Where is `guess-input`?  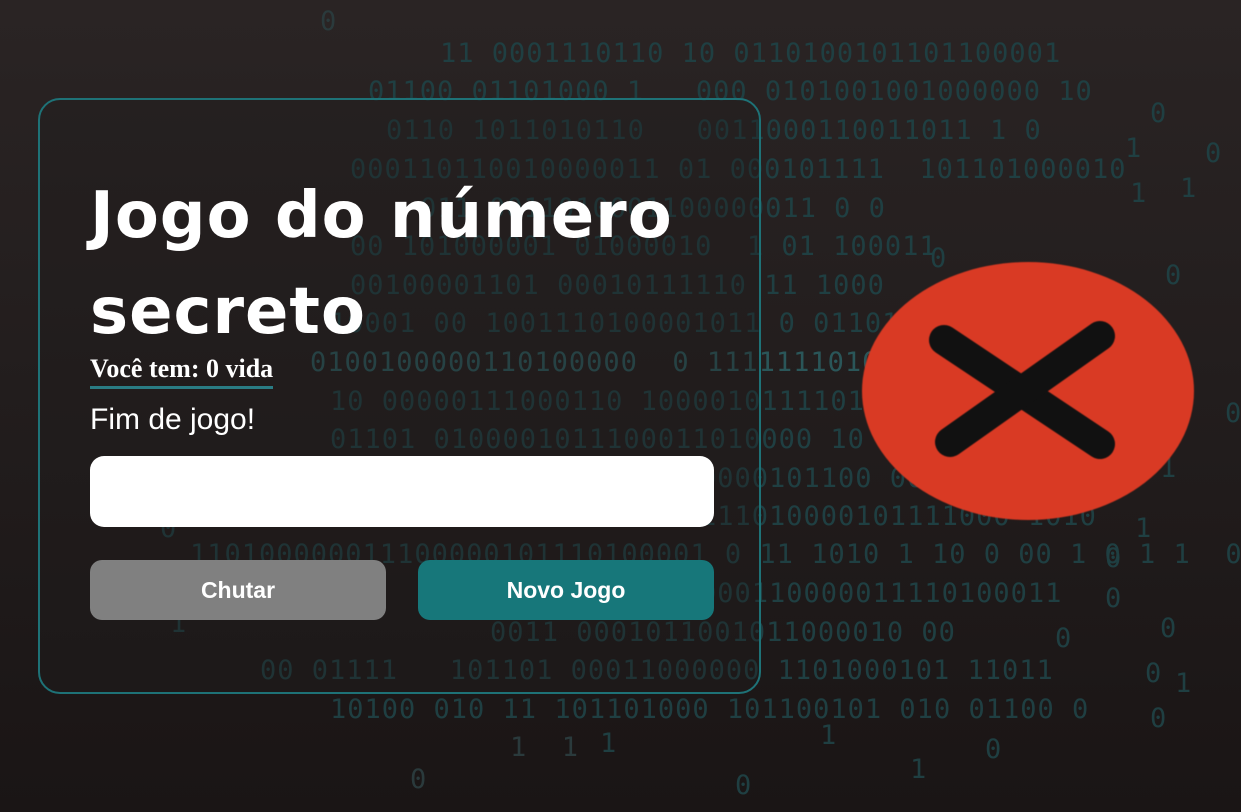 guess-input is located at coordinates (402, 491).